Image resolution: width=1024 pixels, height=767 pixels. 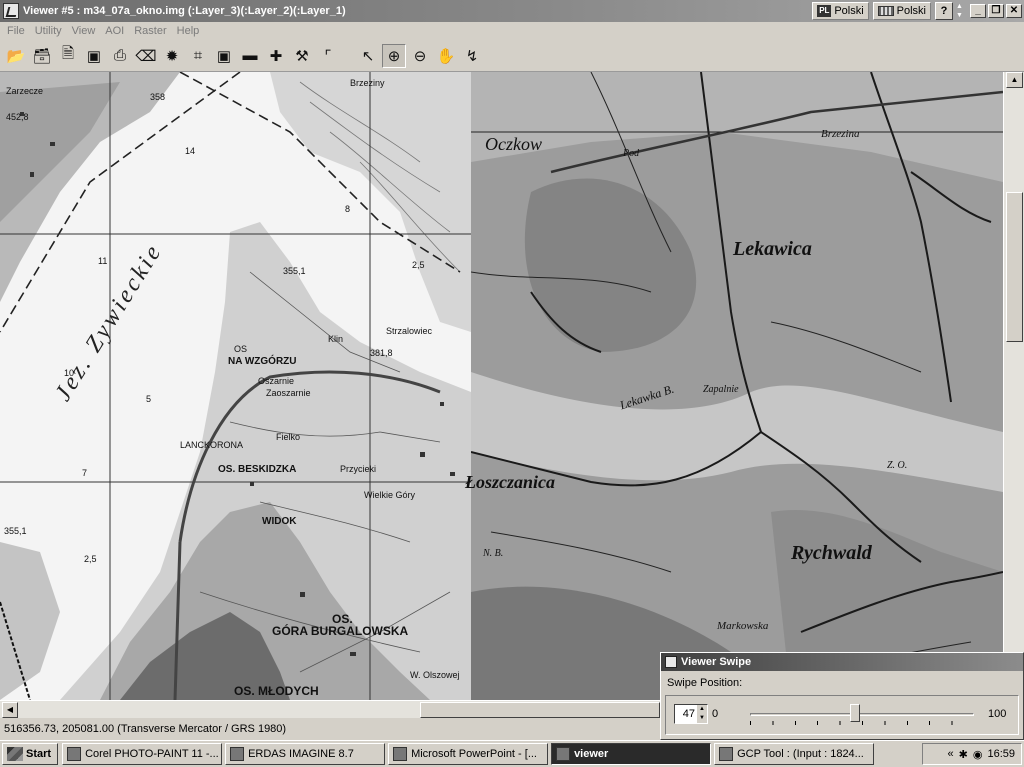 What do you see at coordinates (94, 56) in the screenshot?
I see `save-icon: ▣` at bounding box center [94, 56].